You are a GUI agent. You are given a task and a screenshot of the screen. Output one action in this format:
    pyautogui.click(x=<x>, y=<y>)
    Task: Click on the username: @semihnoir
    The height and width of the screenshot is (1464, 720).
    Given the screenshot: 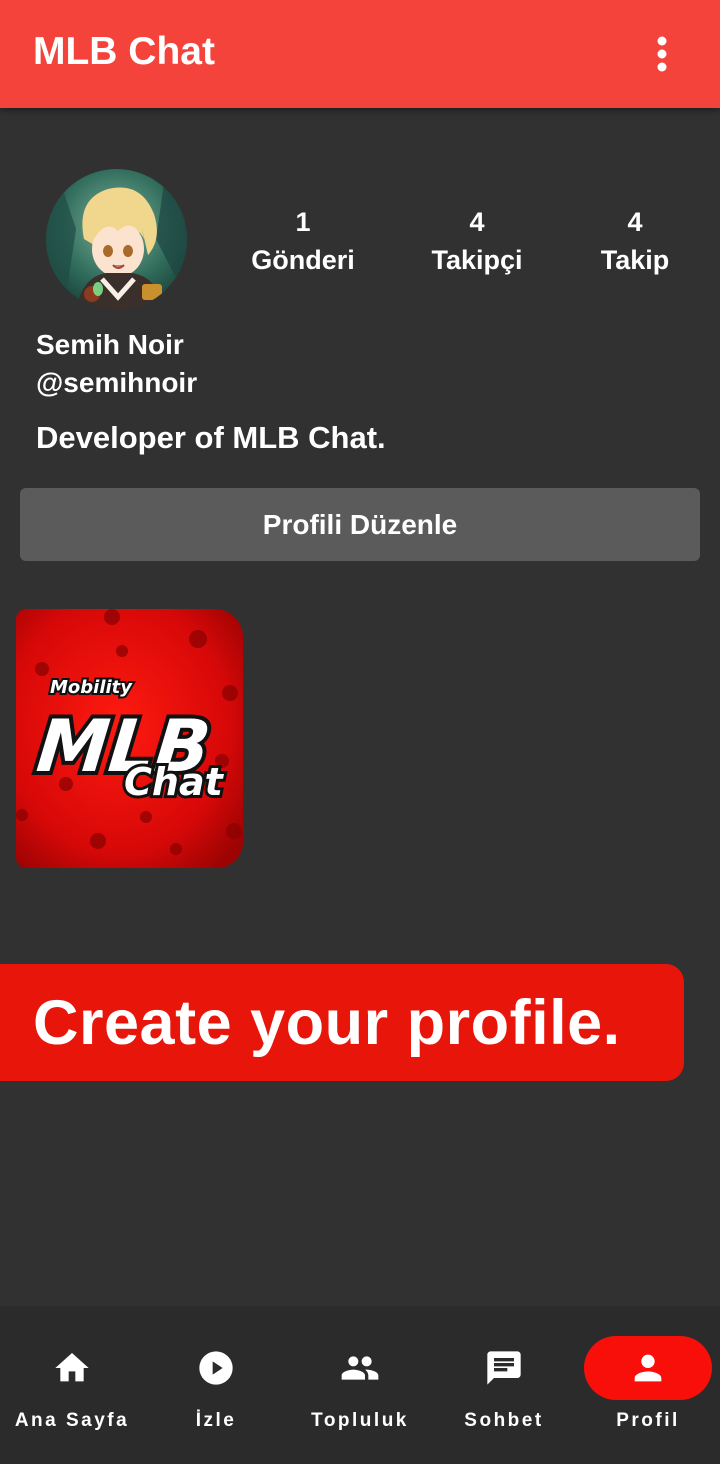 What is the action you would take?
    pyautogui.click(x=117, y=382)
    